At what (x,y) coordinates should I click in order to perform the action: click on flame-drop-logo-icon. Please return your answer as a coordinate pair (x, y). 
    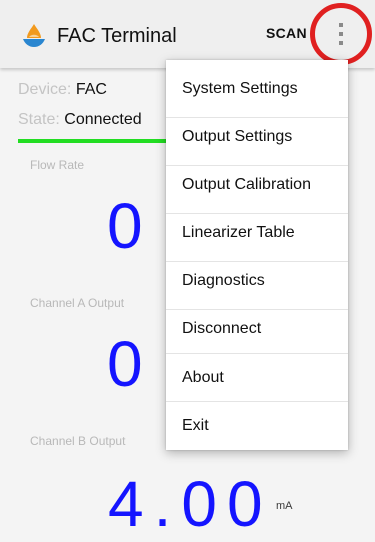
    Looking at the image, I should click on (34, 35).